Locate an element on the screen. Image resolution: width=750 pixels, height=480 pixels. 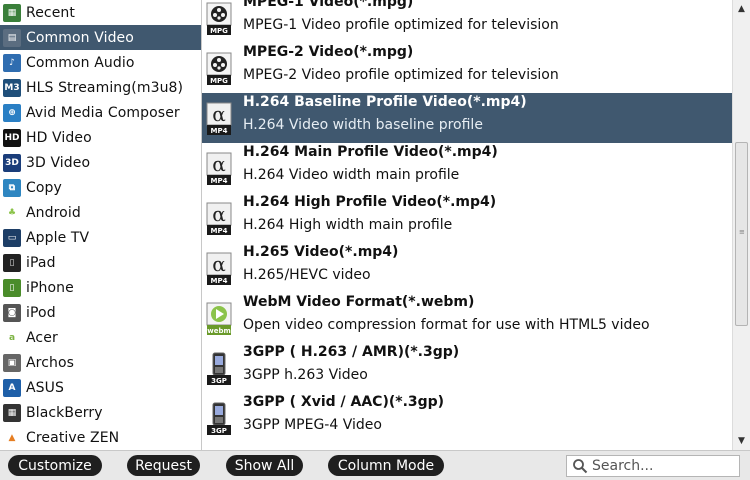
sidebar-item-label: Common Audio is located at coordinates (80, 62).